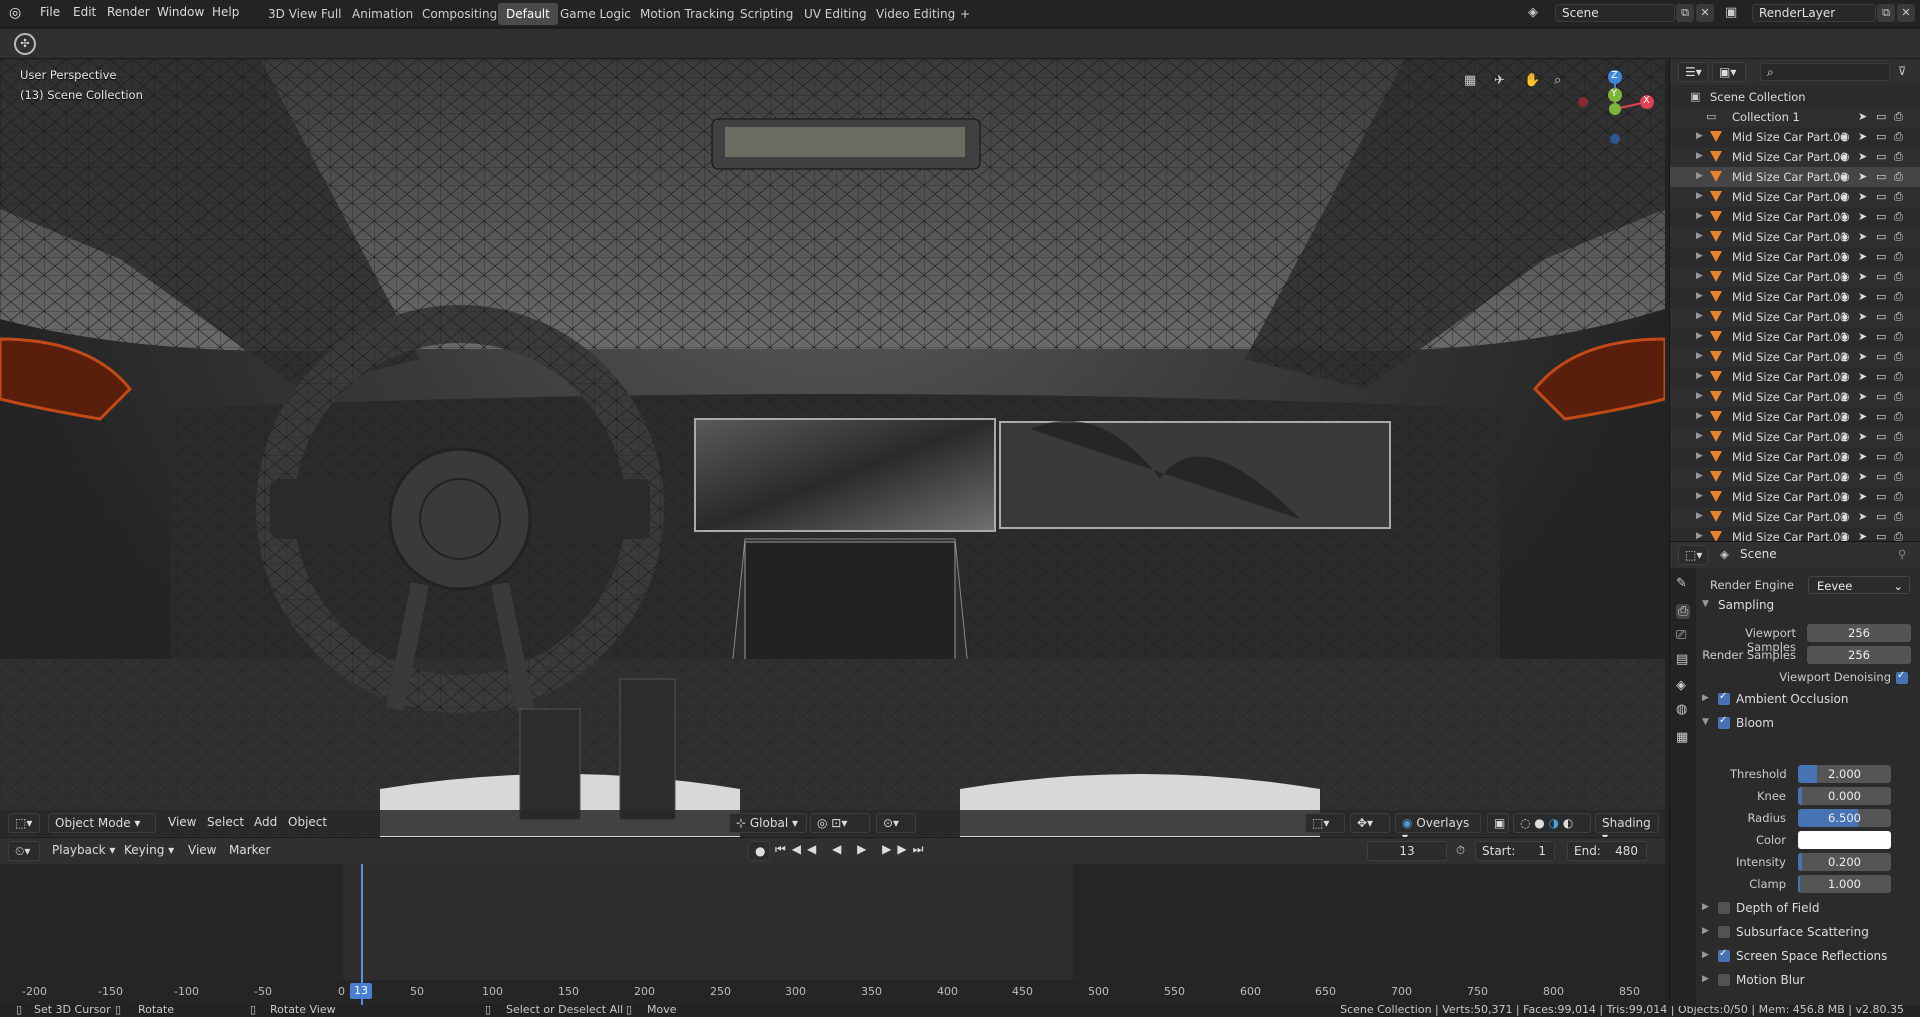  I want to click on grid-view-icon: ▦, so click(1470, 80).